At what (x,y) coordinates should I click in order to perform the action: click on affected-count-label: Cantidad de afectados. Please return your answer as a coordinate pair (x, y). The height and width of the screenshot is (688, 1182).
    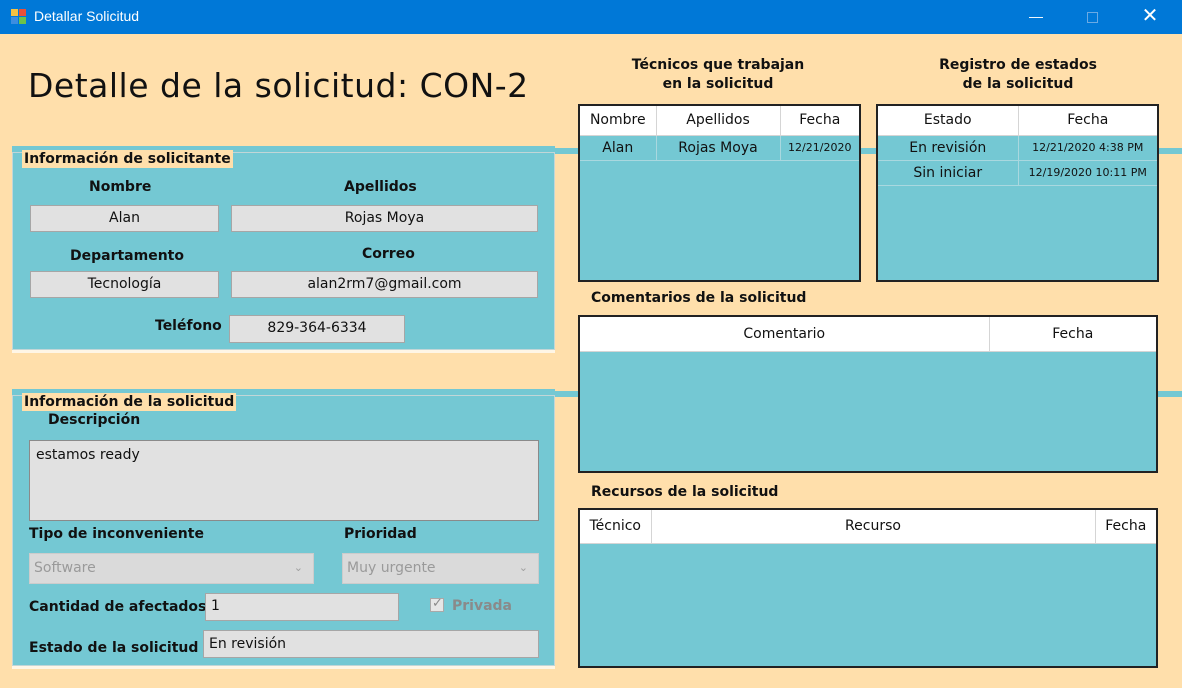
    Looking at the image, I should click on (118, 607).